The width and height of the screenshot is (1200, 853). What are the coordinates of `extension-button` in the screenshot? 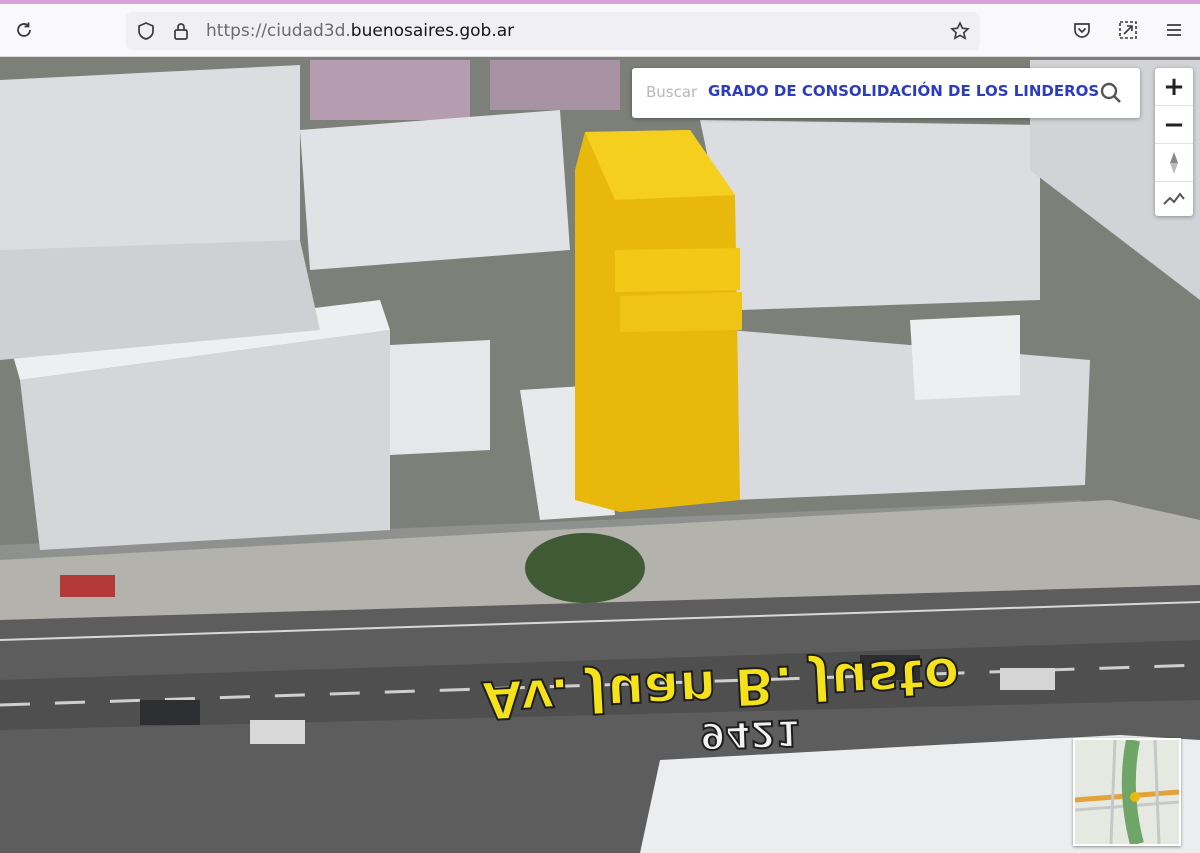 It's located at (1128, 30).